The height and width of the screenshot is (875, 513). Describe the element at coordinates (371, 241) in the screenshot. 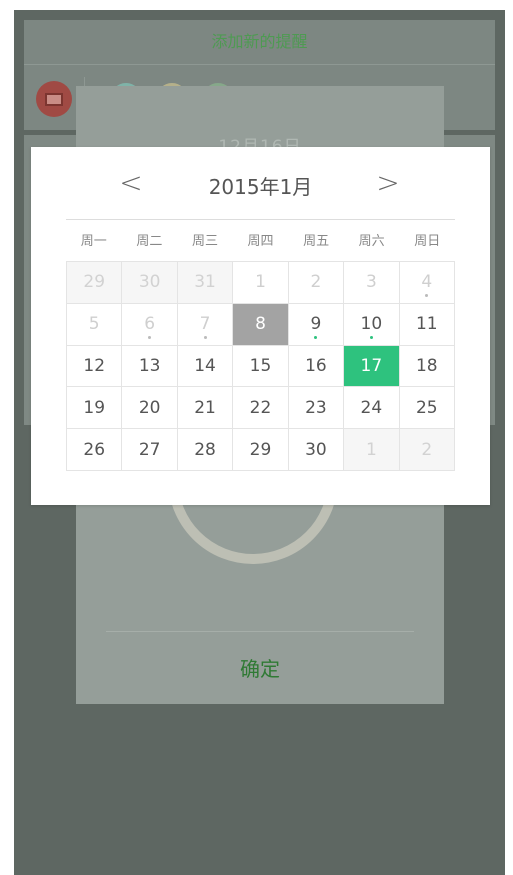

I see `weekday-label: 周六` at that location.